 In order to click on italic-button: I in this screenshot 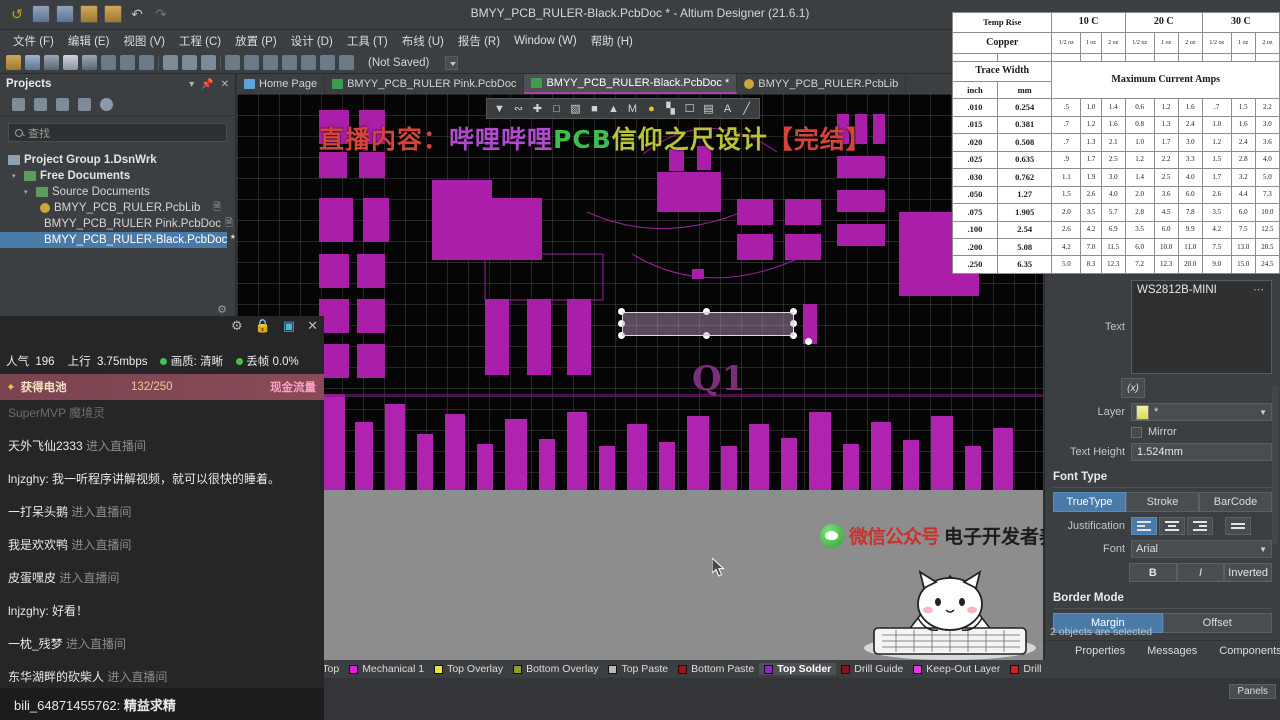, I will do `click(1200, 572)`.